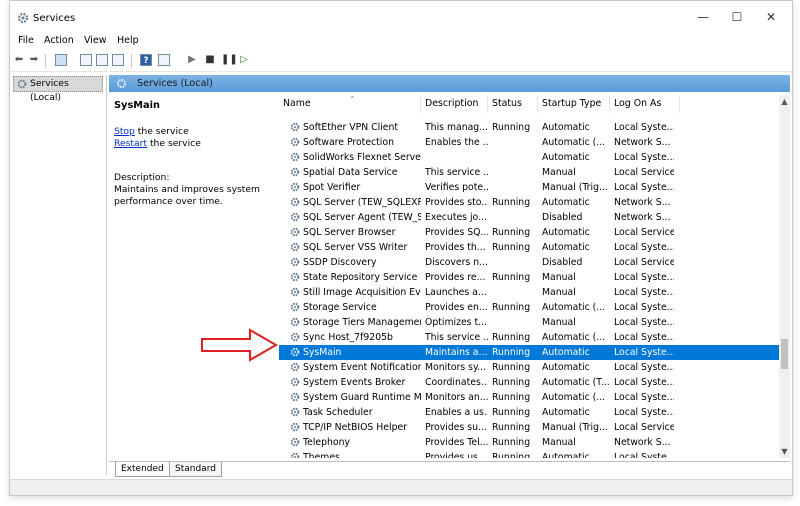 The image size is (800, 506). I want to click on show-hide-console-tree-icon, so click(61, 60).